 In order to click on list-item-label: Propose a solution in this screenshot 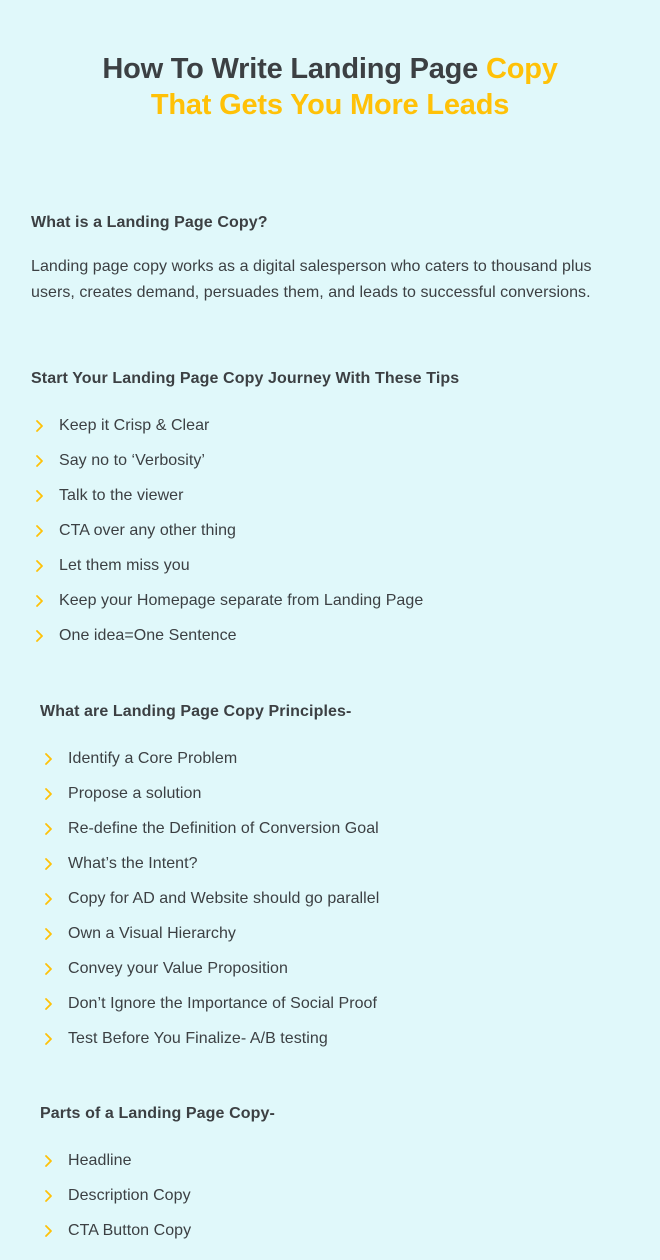, I will do `click(135, 793)`.